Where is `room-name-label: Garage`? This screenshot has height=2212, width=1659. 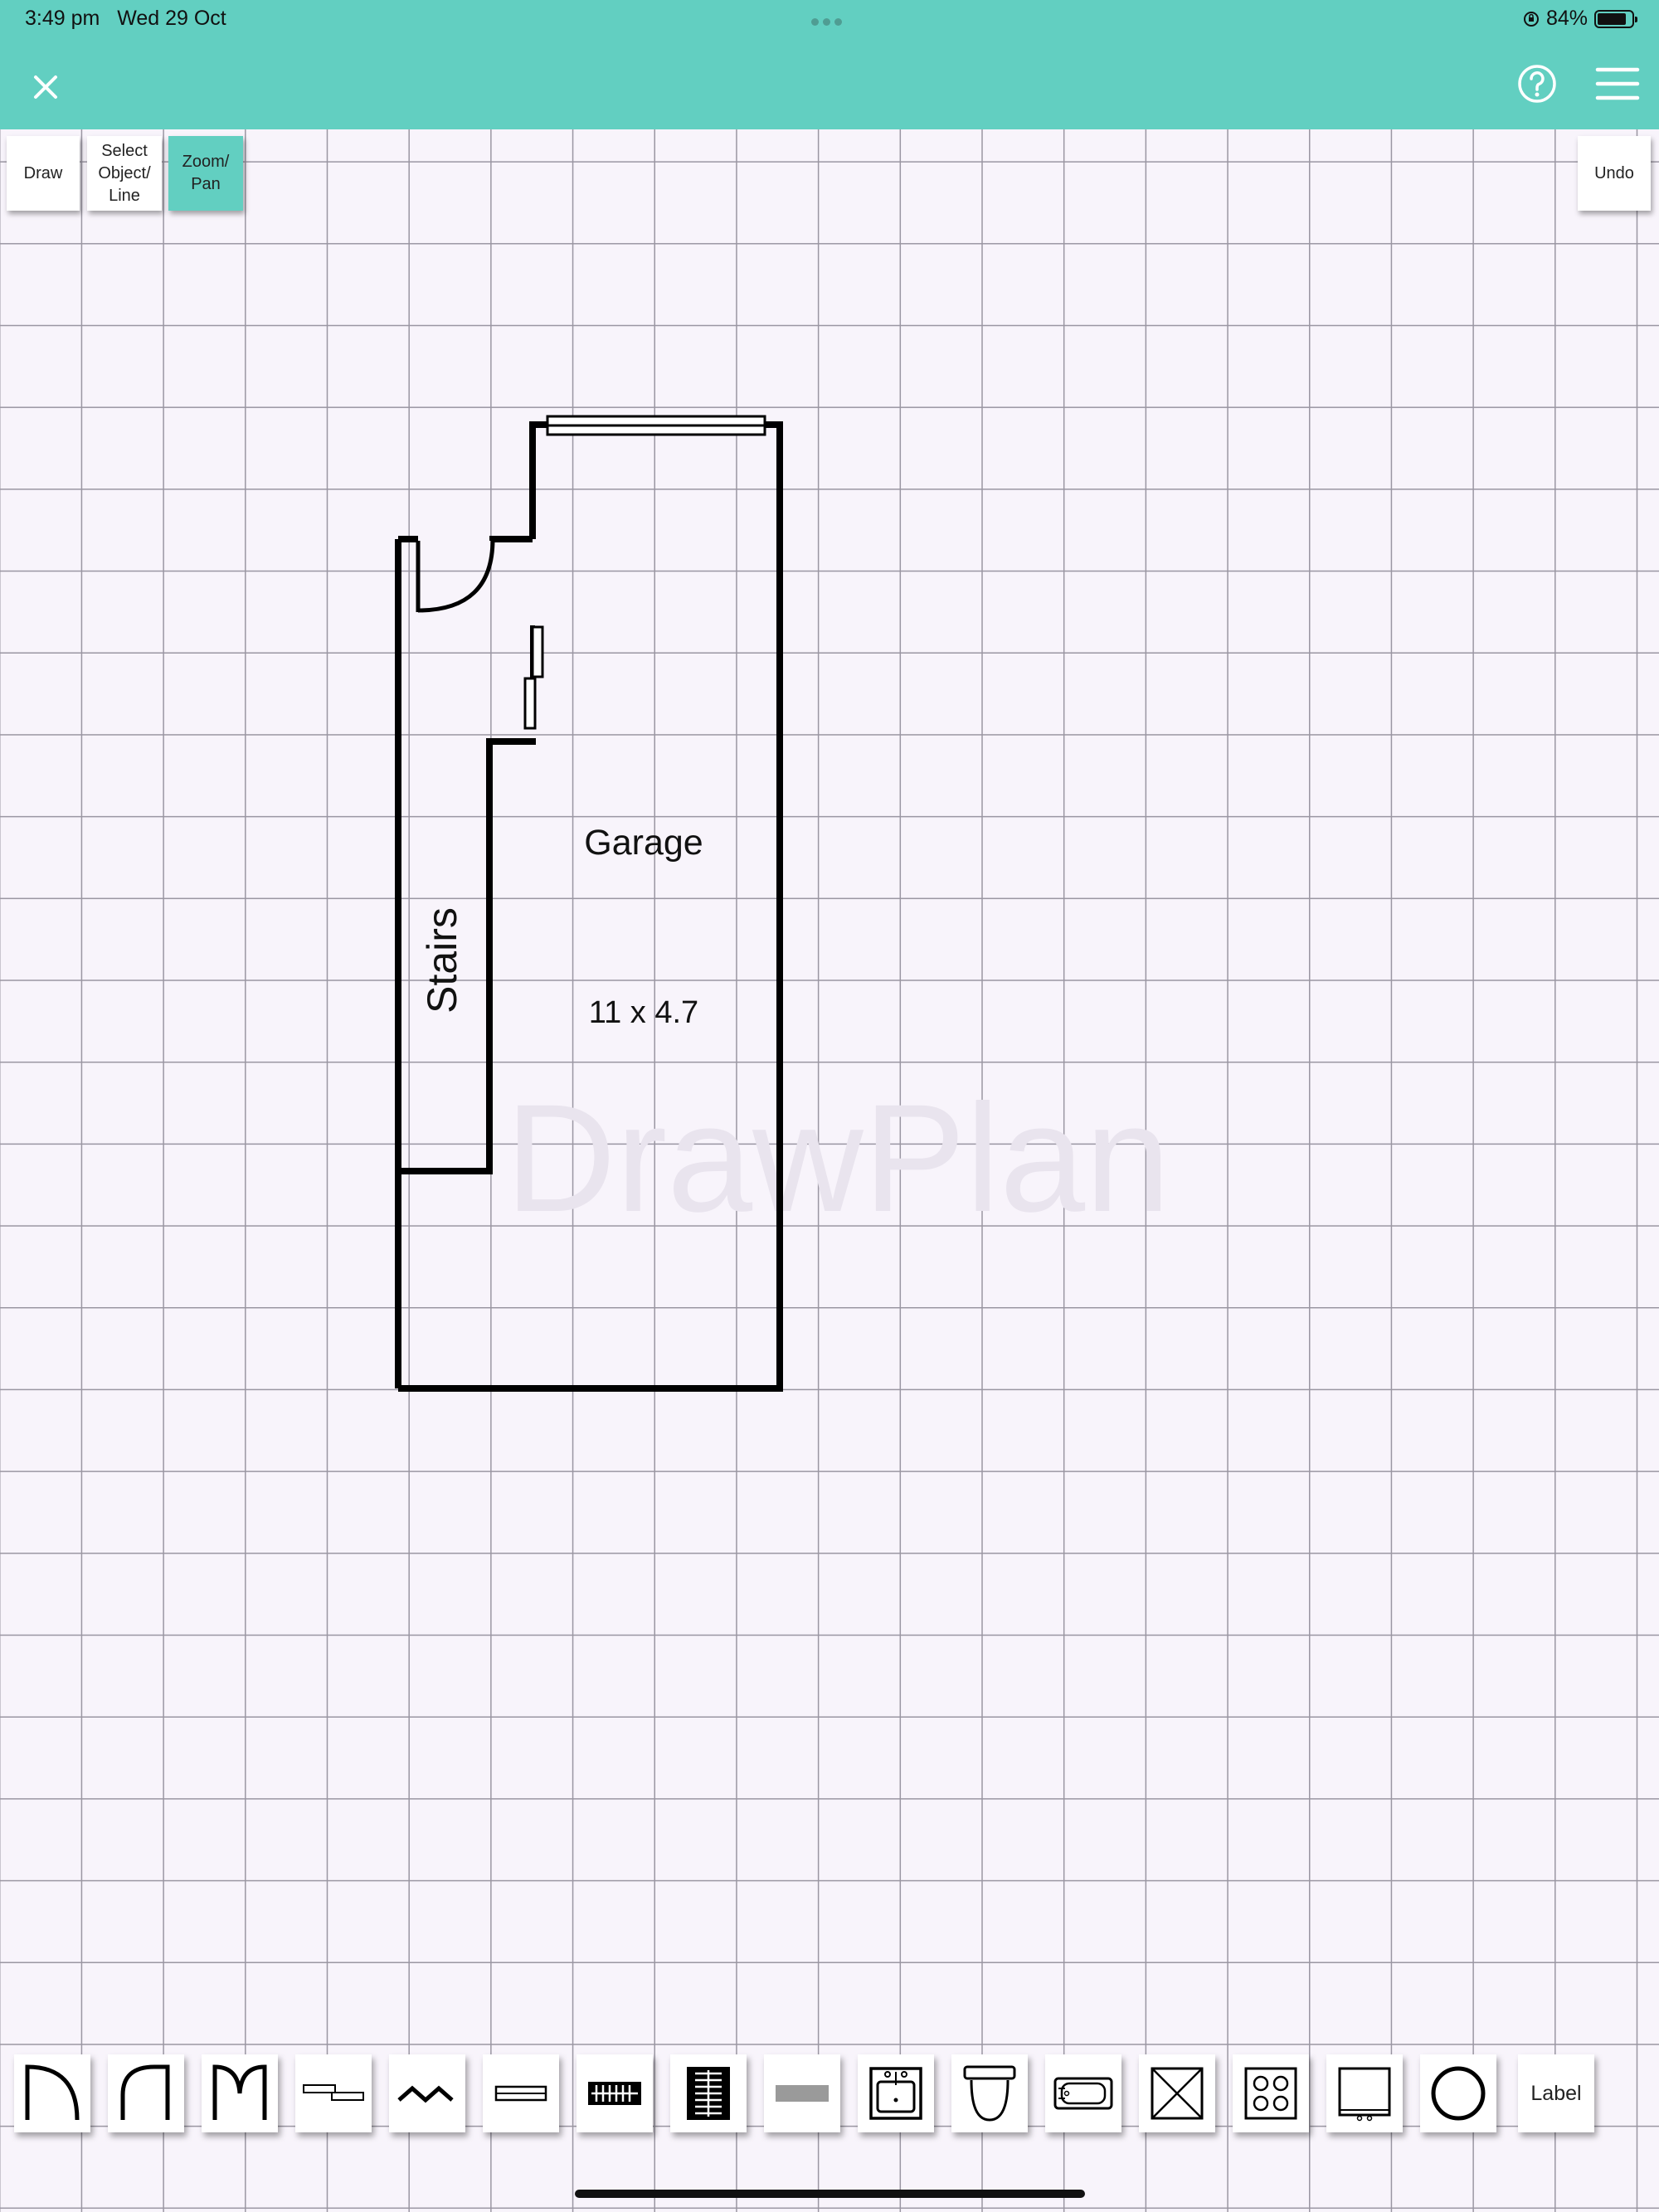 room-name-label: Garage is located at coordinates (643, 843).